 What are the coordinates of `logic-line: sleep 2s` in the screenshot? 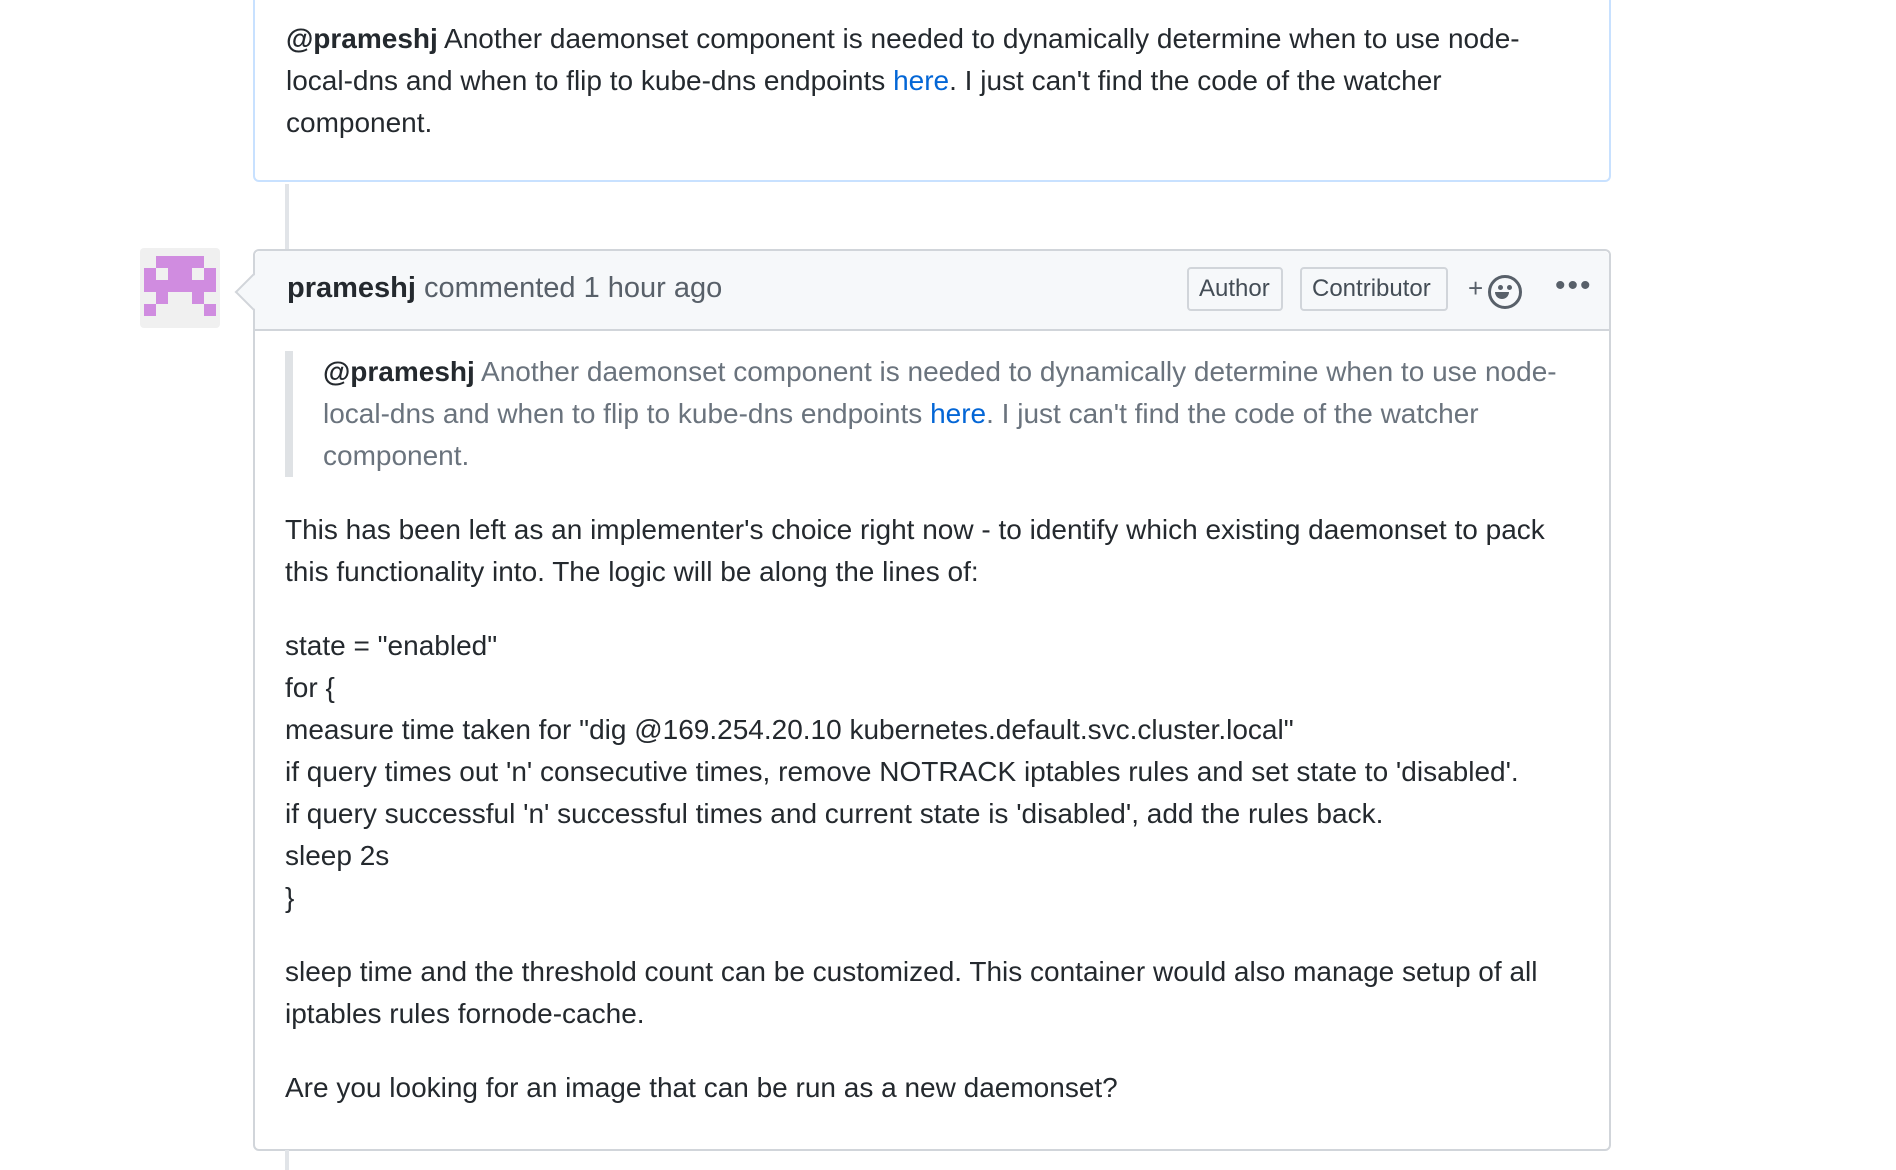 It's located at (337, 855).